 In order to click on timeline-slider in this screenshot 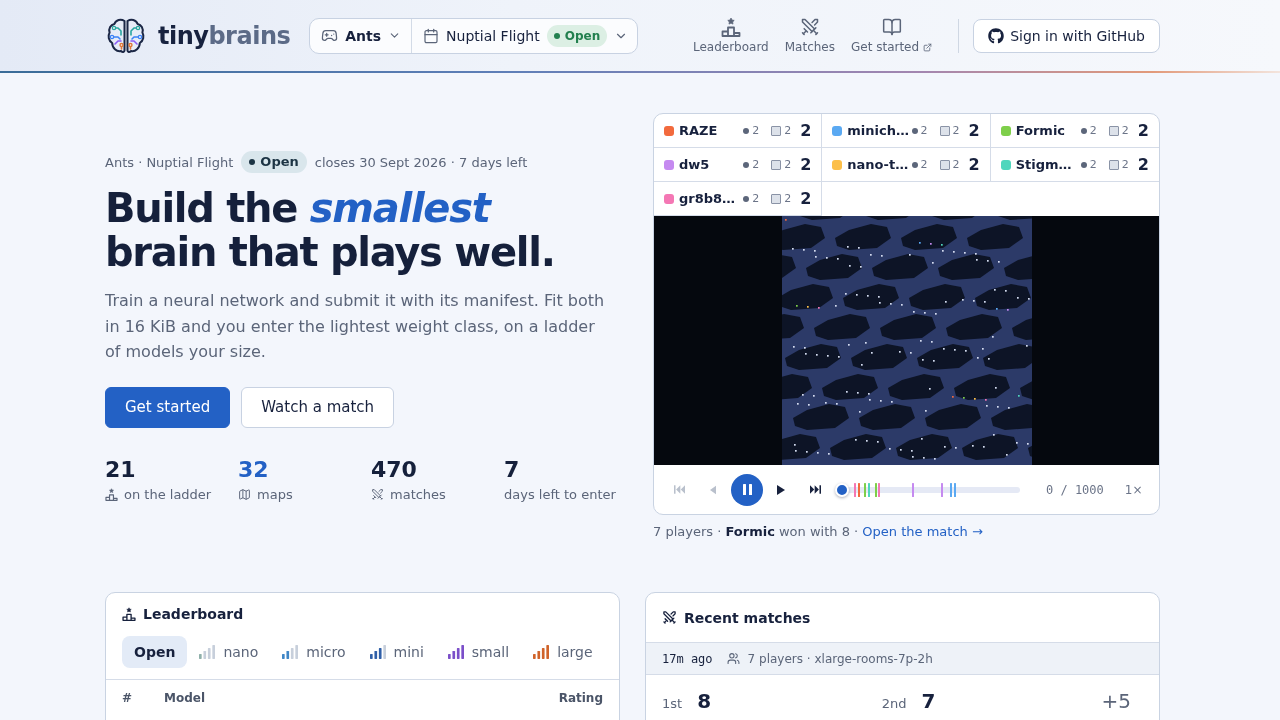, I will do `click(927, 489)`.